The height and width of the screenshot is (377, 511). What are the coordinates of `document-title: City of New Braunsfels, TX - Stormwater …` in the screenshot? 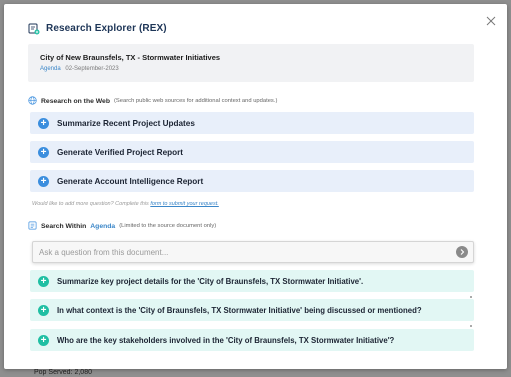 It's located at (130, 57).